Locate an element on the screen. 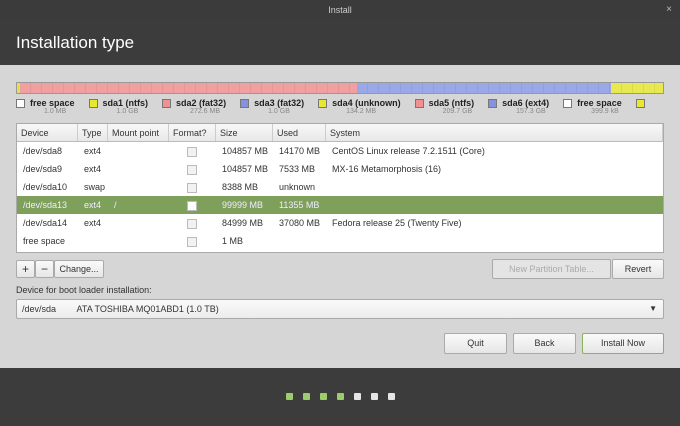 This screenshot has width=680, height=426. legend-item: sda3 (fat32) 1.0 GB is located at coordinates (272, 106).